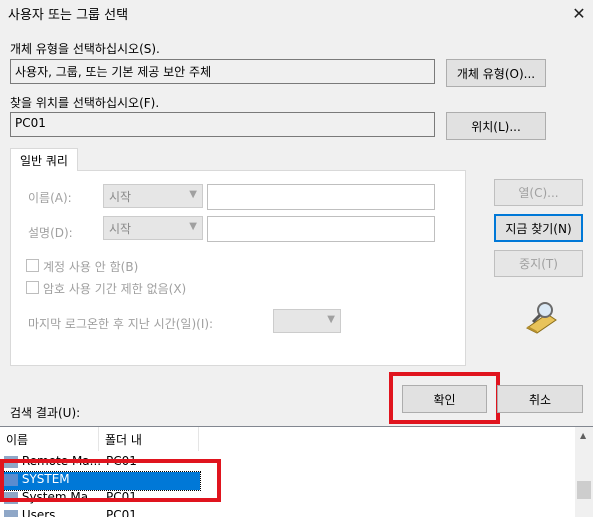  Describe the element at coordinates (50, 233) in the screenshot. I see `description-label: 설명(D):` at that location.